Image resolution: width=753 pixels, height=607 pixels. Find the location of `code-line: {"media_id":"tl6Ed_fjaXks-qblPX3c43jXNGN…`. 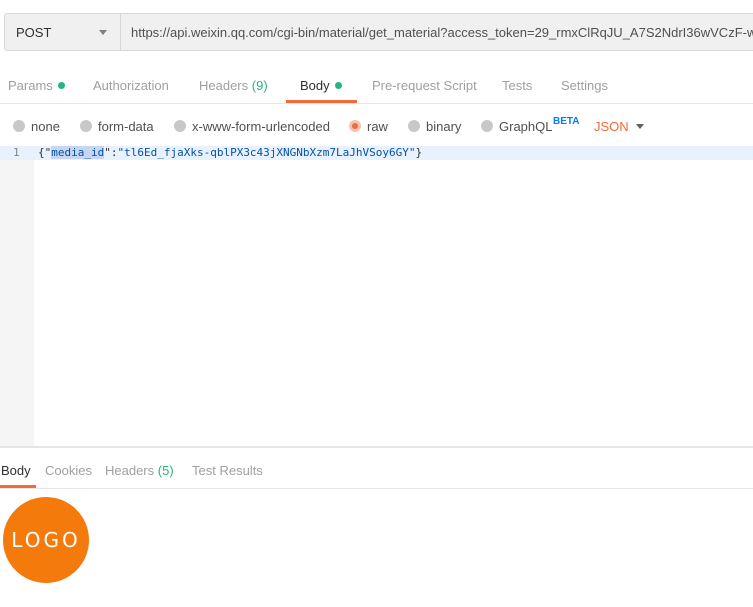

code-line: {"media_id":"tl6Ed_fjaXks-qblPX3c43jXNGN… is located at coordinates (230, 153).